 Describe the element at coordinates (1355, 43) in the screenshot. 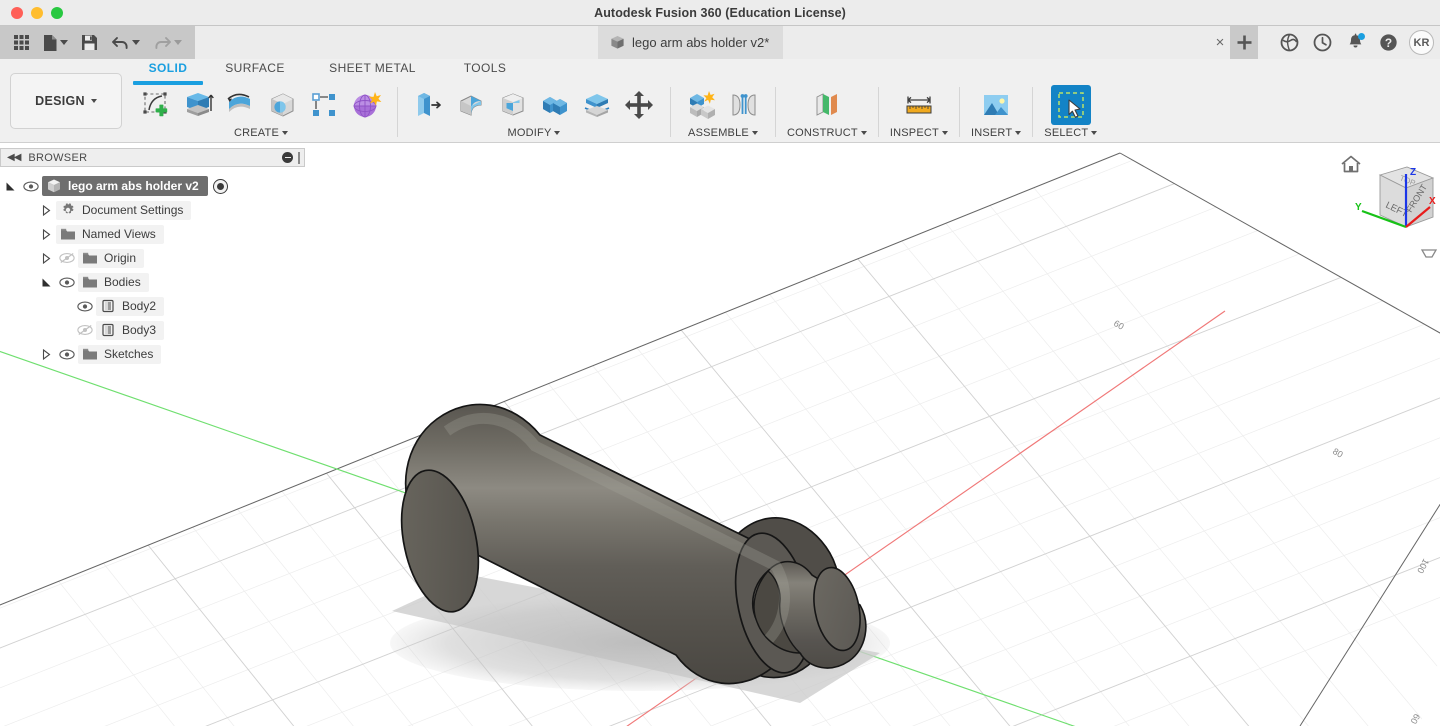

I see `notifications-icon` at that location.